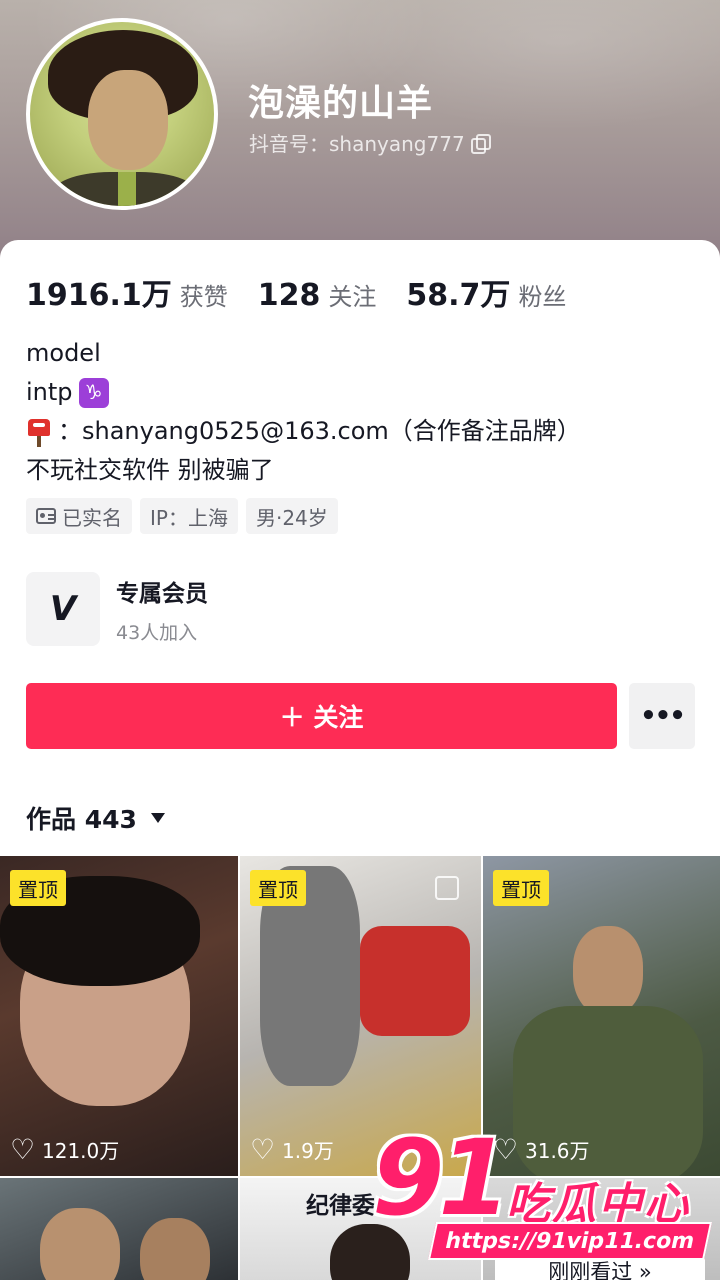 Image resolution: width=720 pixels, height=1280 pixels. I want to click on select-checkbox, so click(447, 888).